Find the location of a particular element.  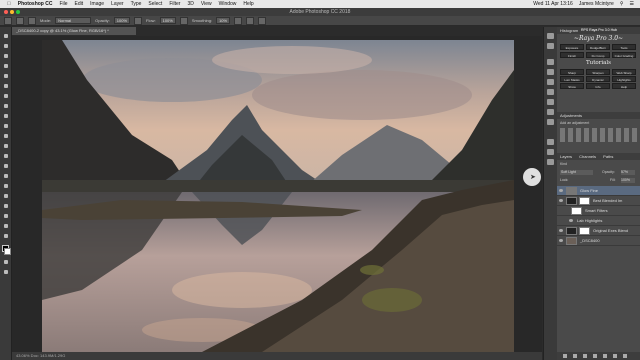

raya-highlights-button: Highlights is located at coordinates (624, 79).